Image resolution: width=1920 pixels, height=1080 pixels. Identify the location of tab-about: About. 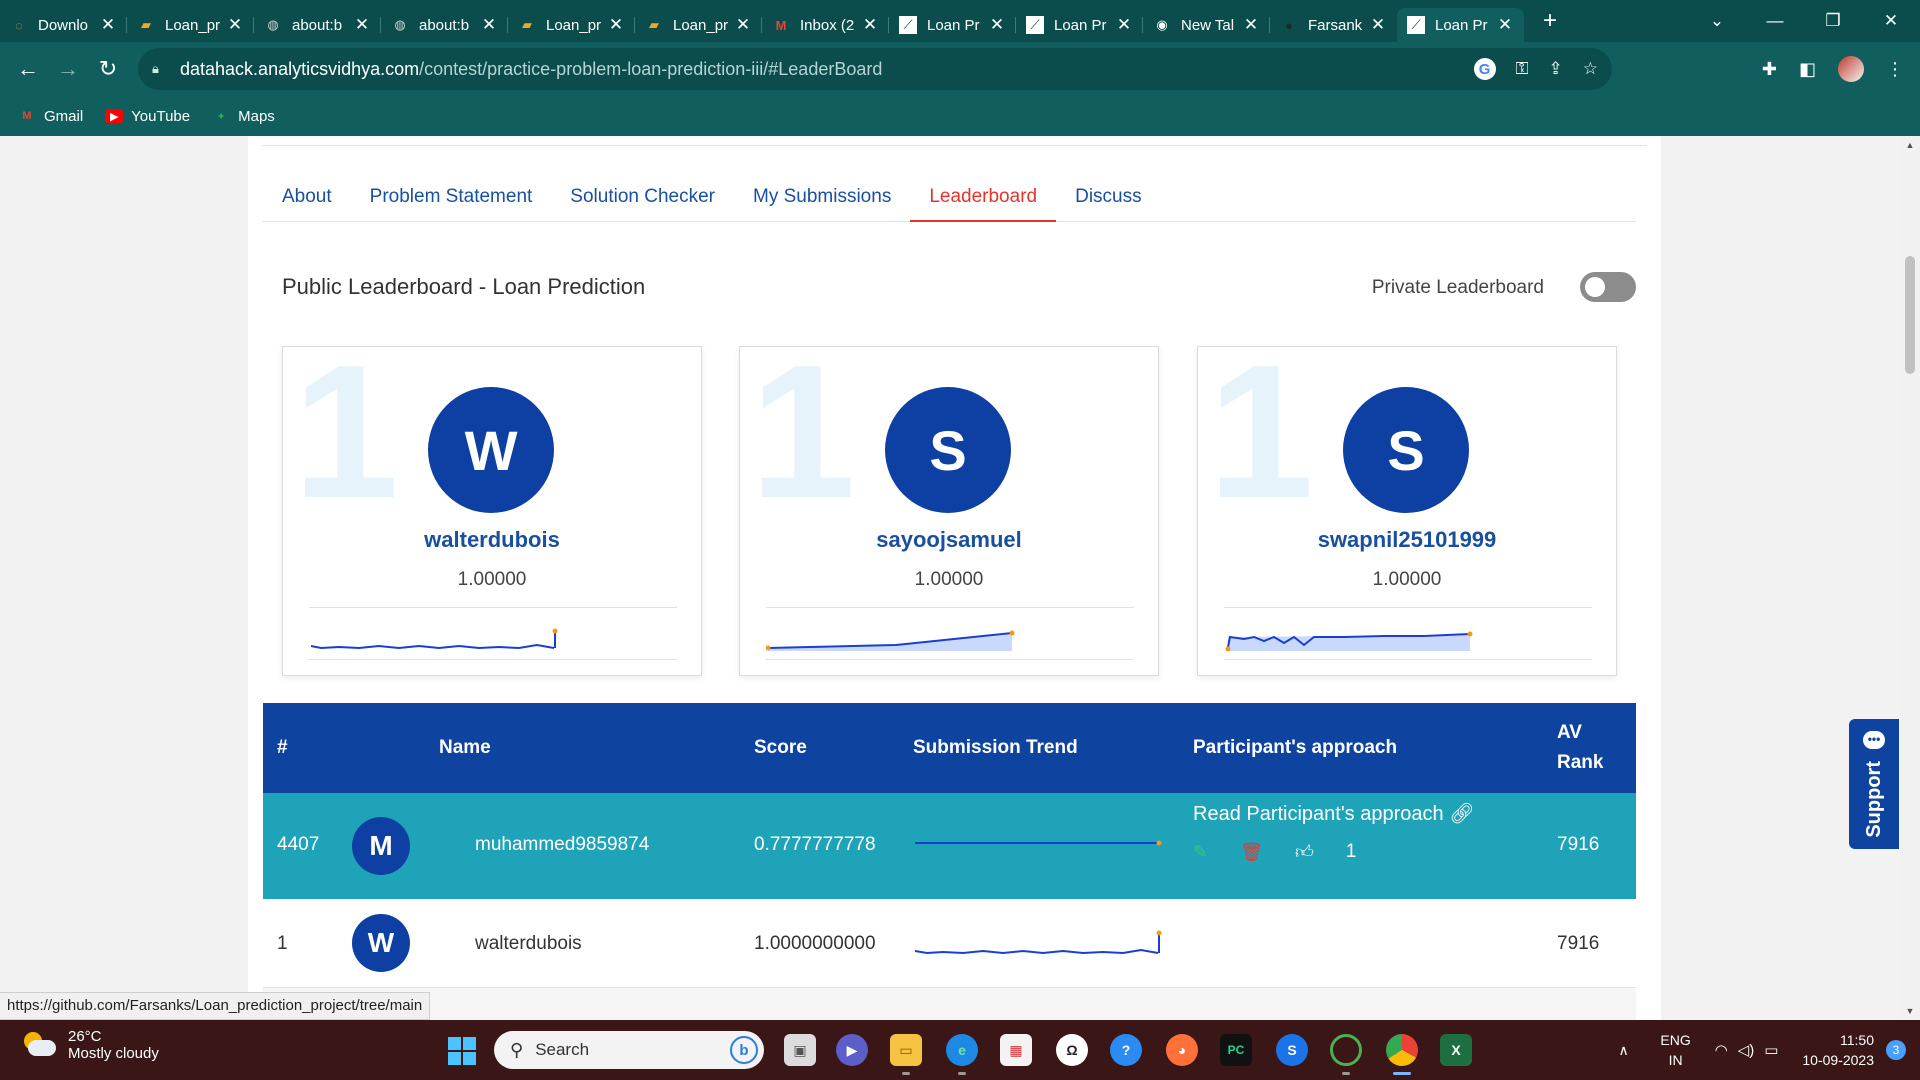
(307, 197).